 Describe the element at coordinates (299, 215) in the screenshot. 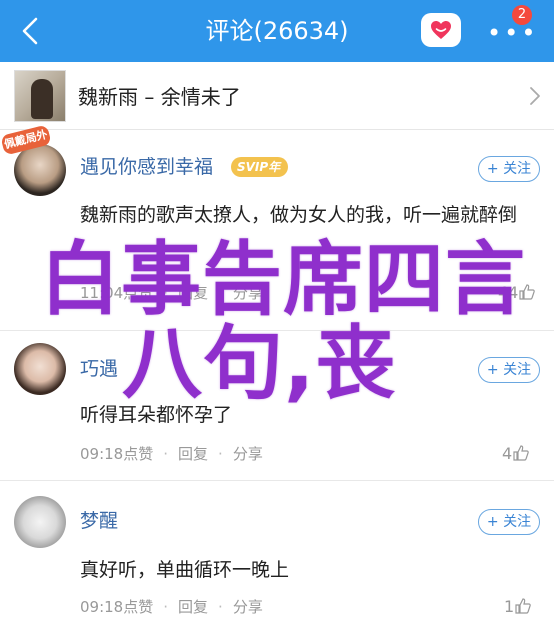

I see `comment-text: 魏新雨的歌声太撩人，做为女人的我，听一遍就醉倒` at that location.